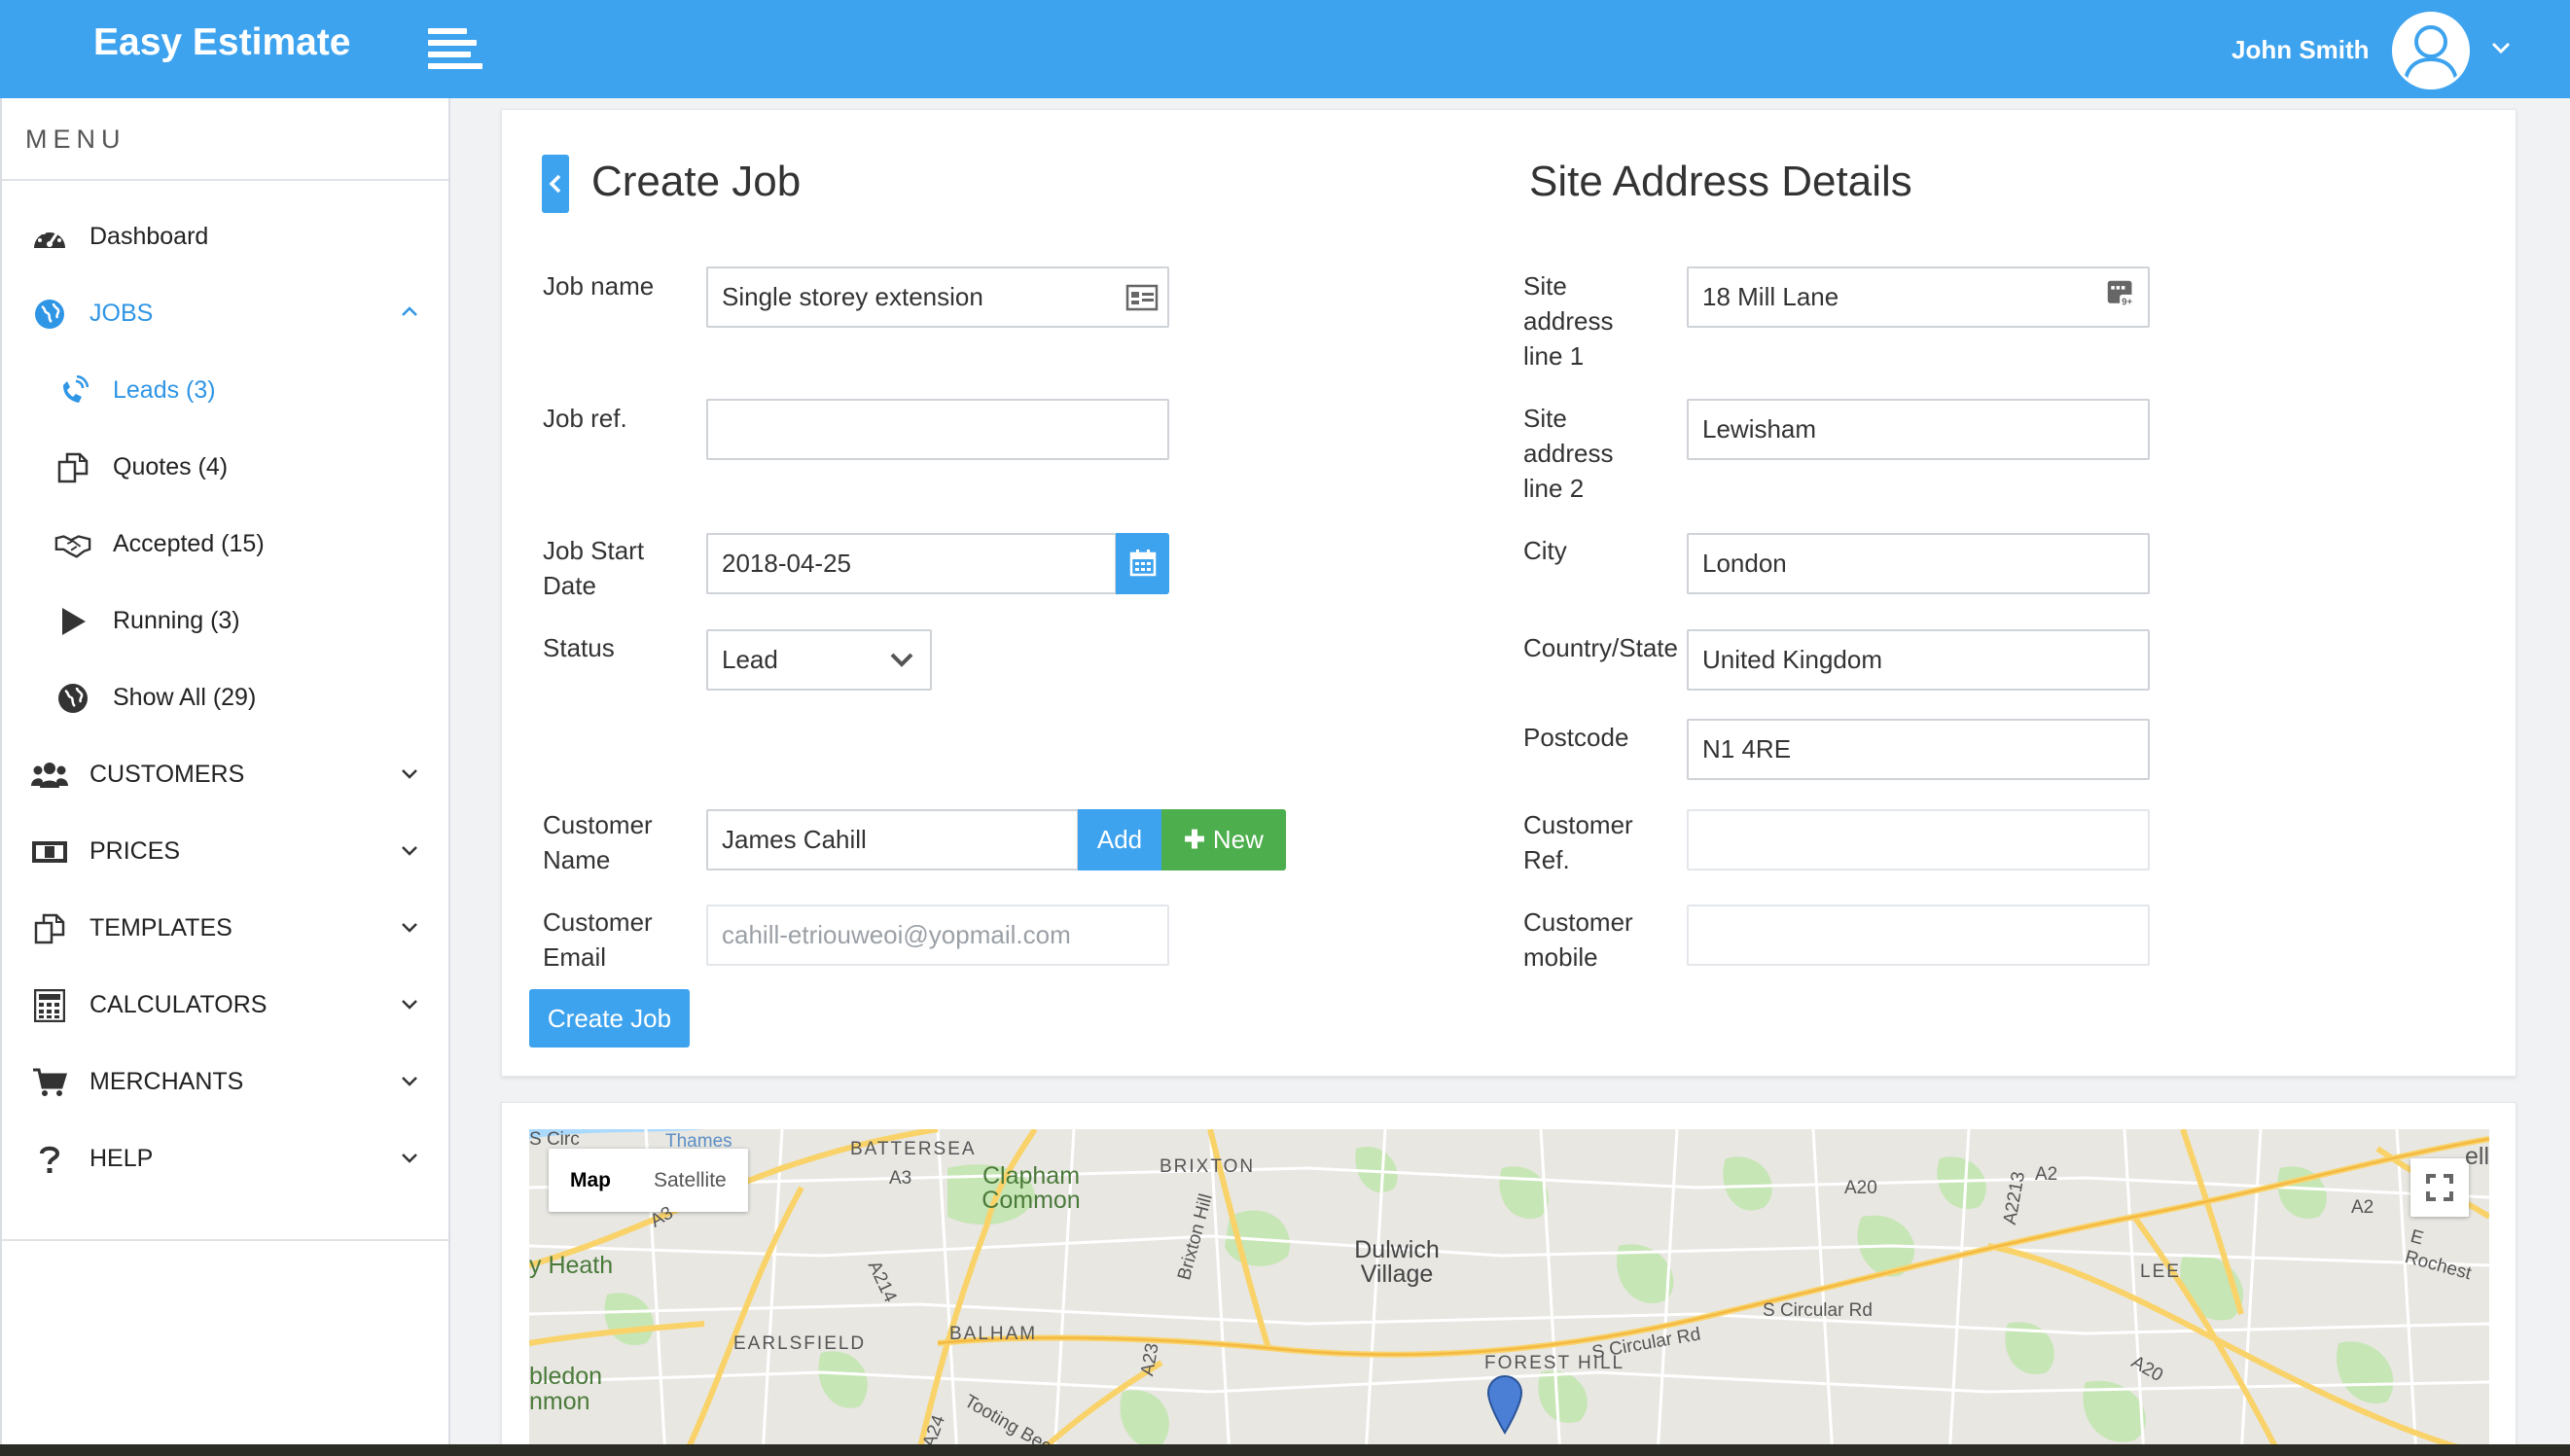  I want to click on map-label: A3, so click(900, 1178).